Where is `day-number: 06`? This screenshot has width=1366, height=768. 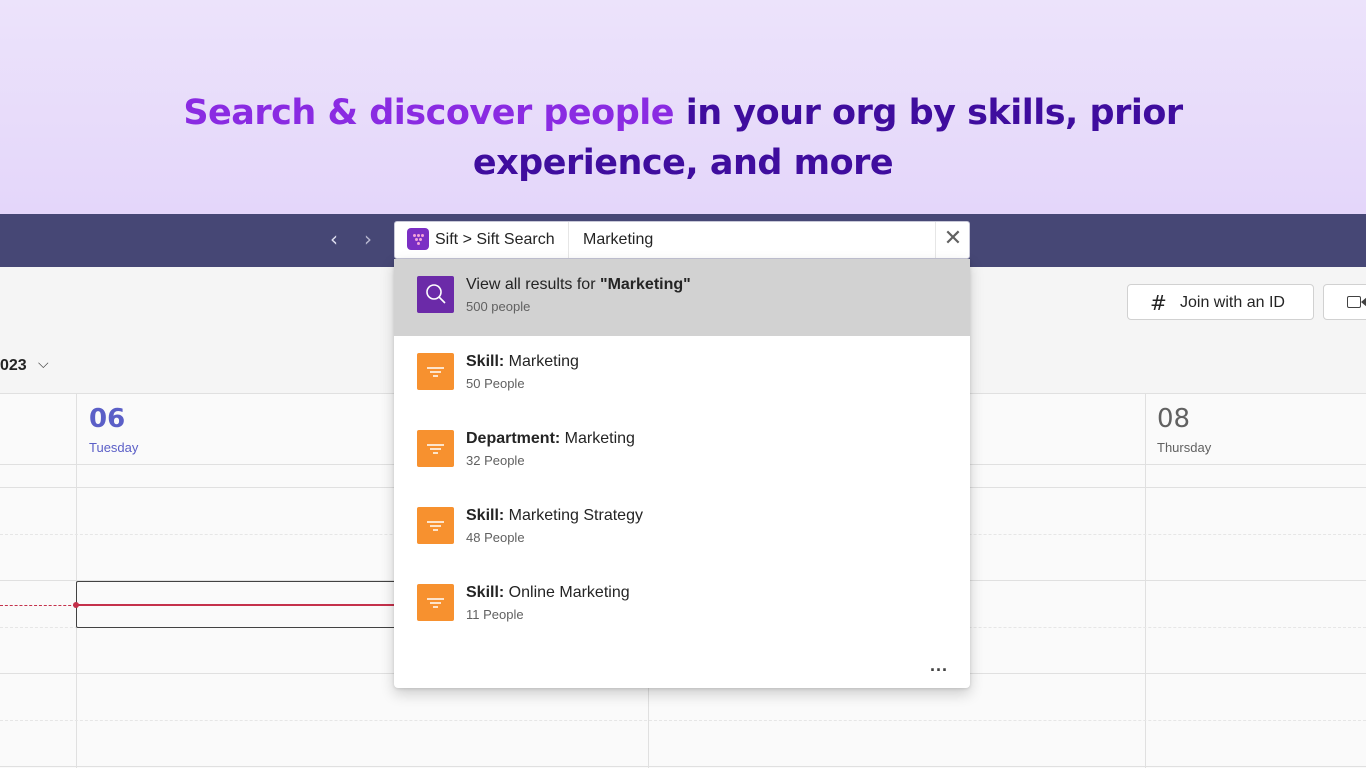
day-number: 06 is located at coordinates (107, 419).